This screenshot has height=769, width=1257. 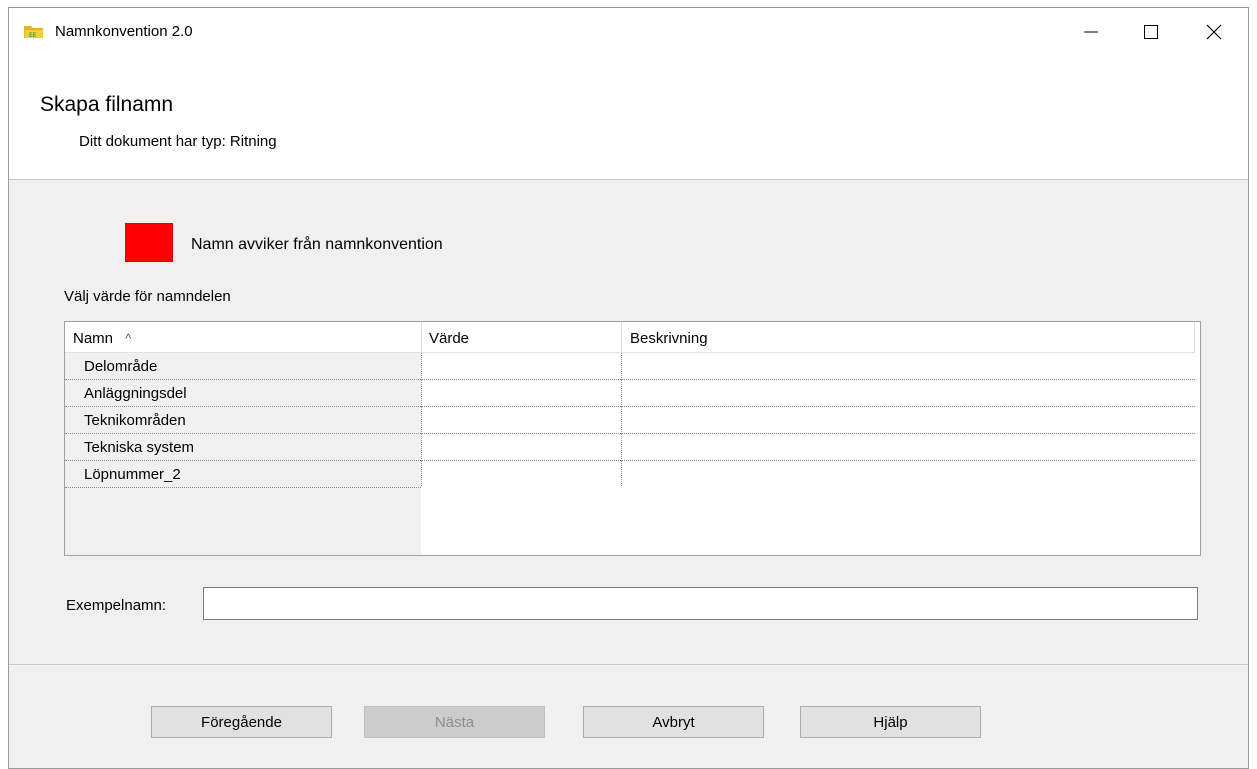 I want to click on minimize-icon, so click(x=1091, y=32).